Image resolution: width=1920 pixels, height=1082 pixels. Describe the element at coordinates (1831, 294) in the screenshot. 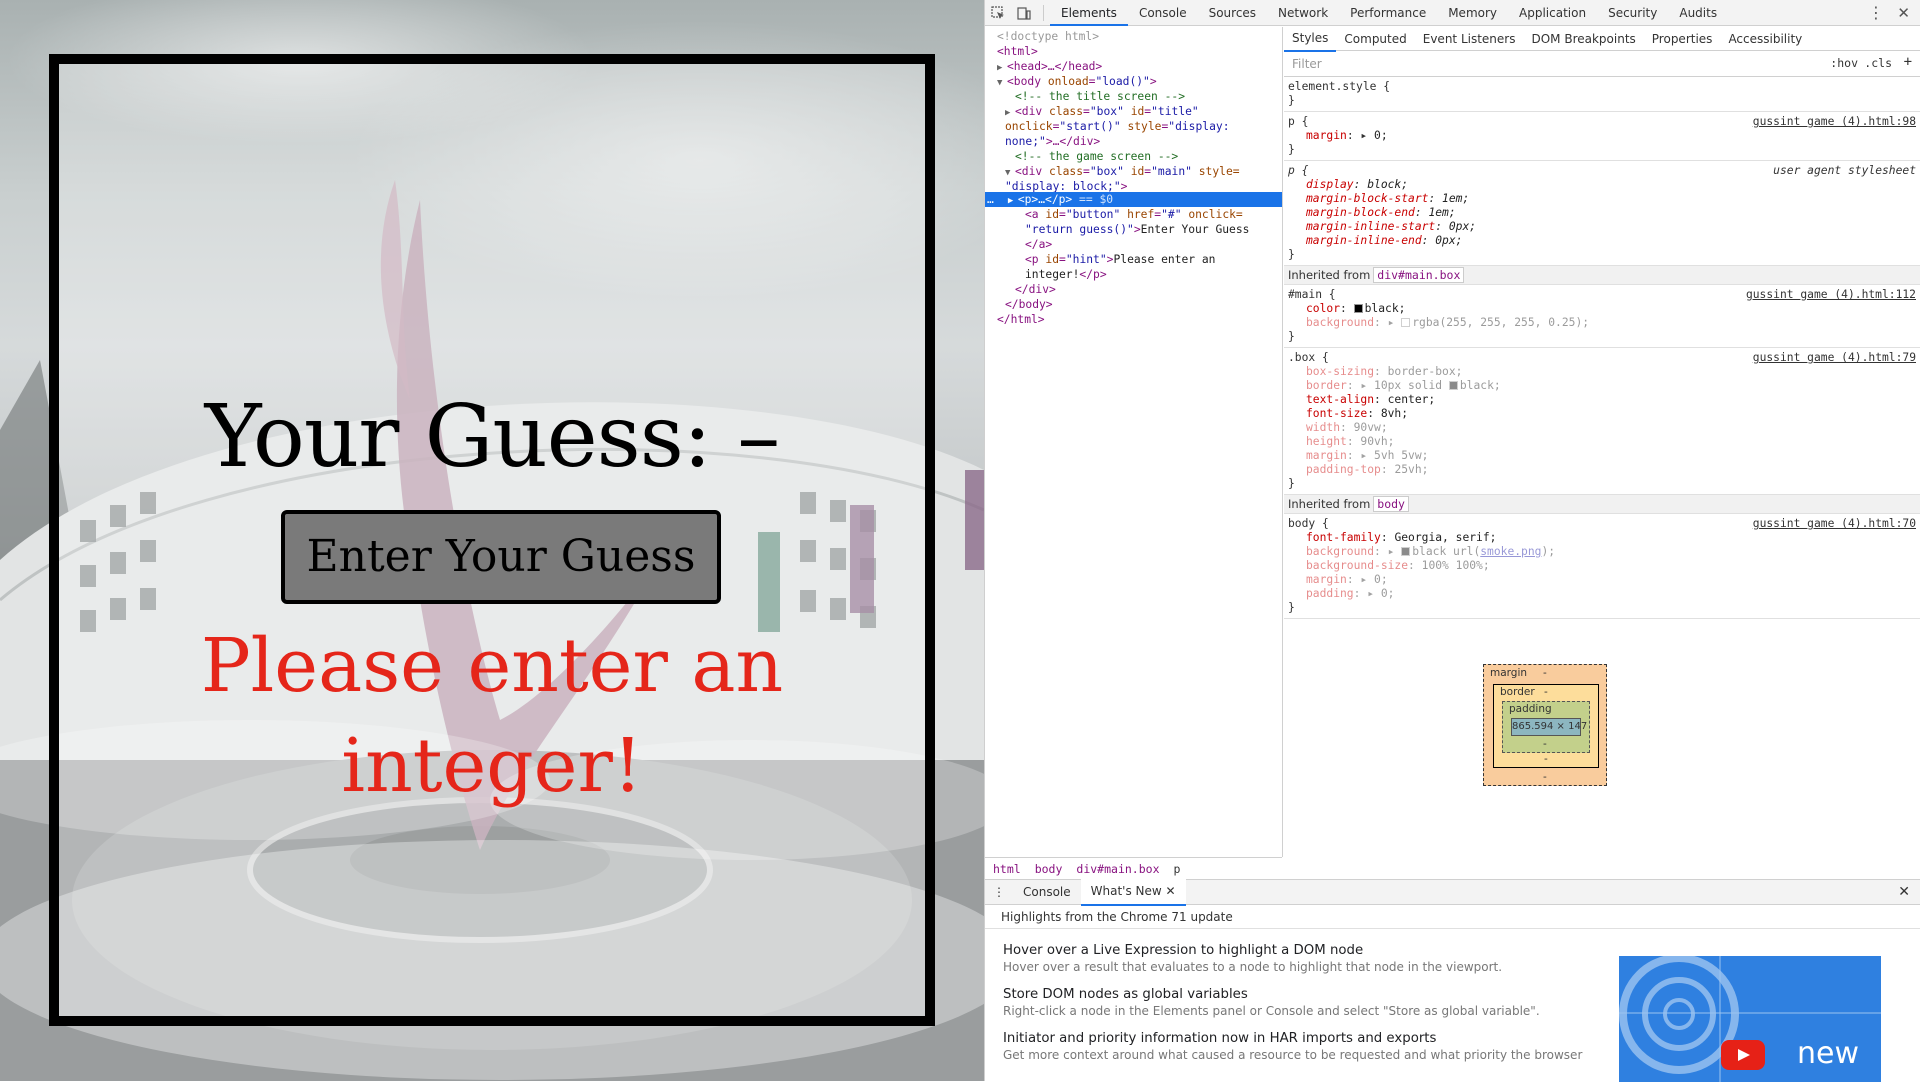

I see `rule-source-link: gussint game (4).html:112` at that location.